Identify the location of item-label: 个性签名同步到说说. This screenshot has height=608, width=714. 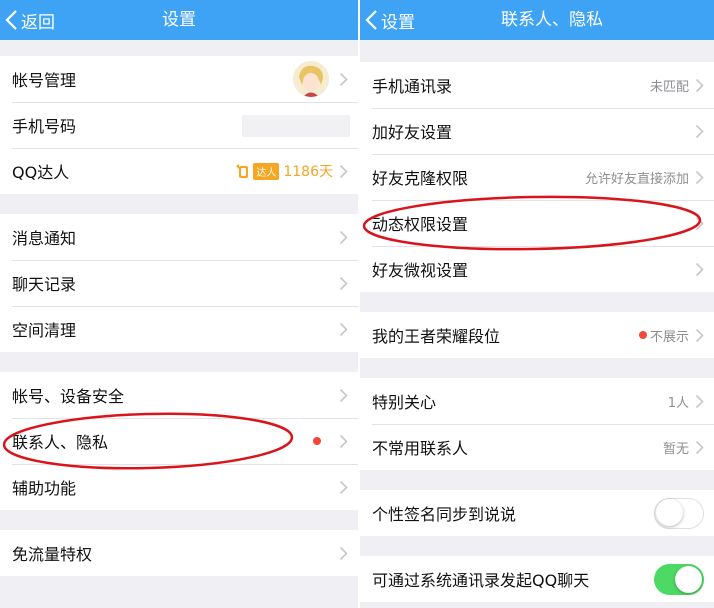
(444, 514).